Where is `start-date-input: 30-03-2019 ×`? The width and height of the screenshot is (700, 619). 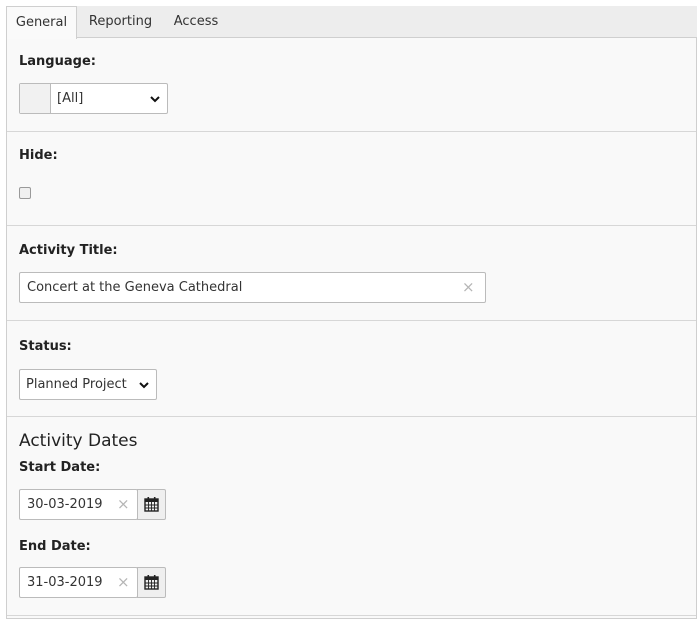
start-date-input: 30-03-2019 × is located at coordinates (78, 504).